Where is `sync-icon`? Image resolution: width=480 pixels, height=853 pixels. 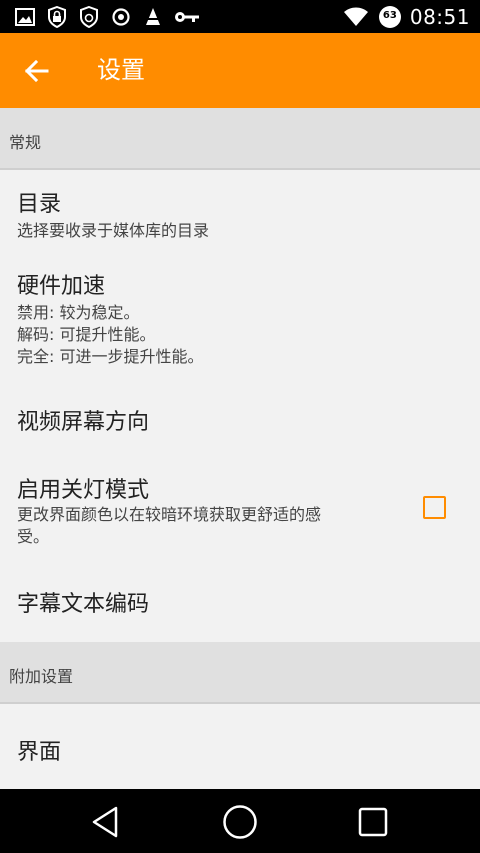
sync-icon is located at coordinates (121, 17).